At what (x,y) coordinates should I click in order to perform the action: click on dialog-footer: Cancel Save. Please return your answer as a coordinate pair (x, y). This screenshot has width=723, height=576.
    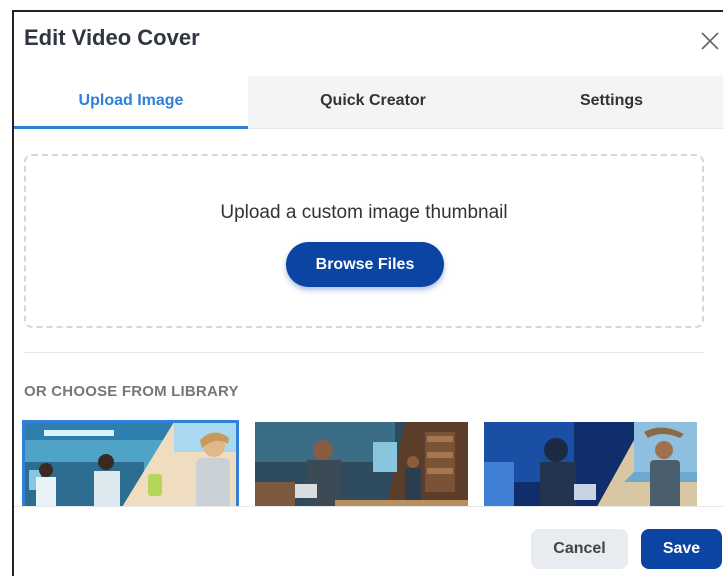
    Looking at the image, I should click on (368, 541).